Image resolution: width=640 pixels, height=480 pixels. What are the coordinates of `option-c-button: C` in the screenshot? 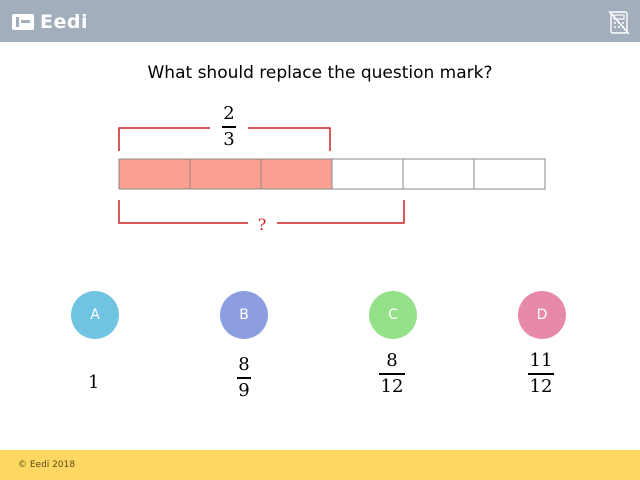 It's located at (393, 315).